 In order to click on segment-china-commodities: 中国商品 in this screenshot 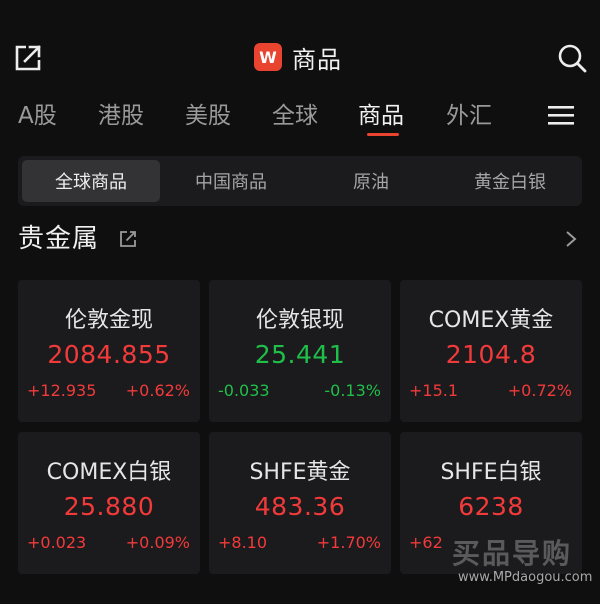, I will do `click(231, 181)`.